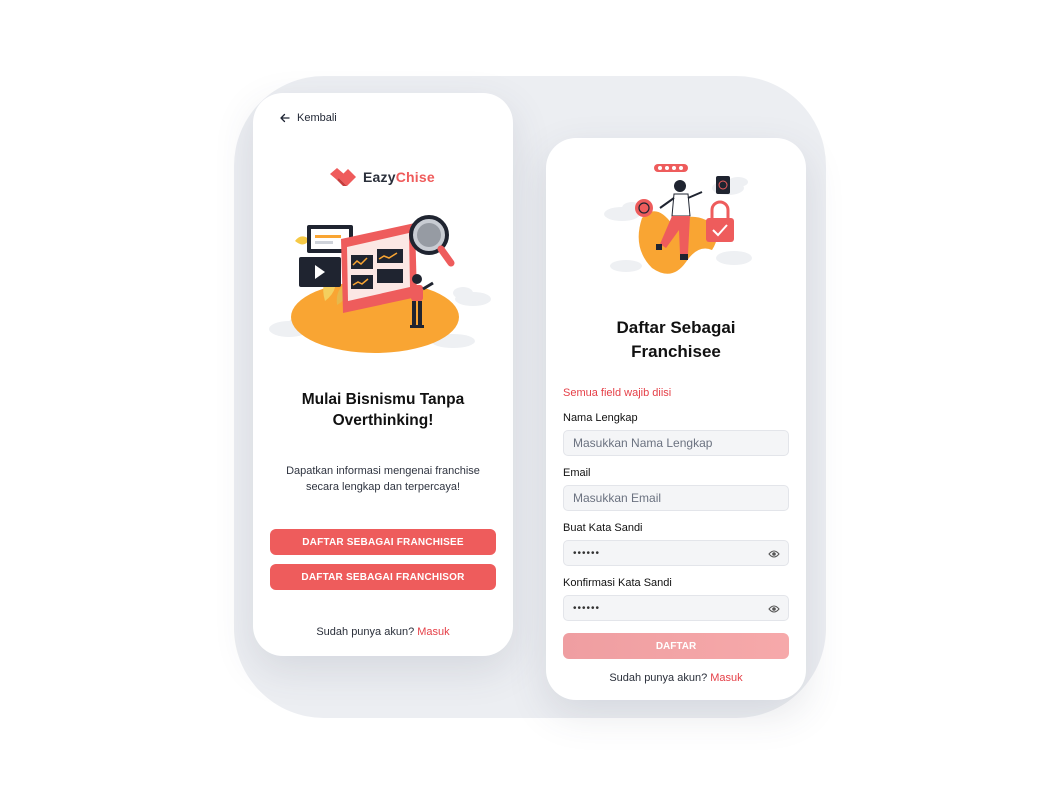 Image resolution: width=1060 pixels, height=794 pixels. I want to click on back-button: Kembali, so click(308, 118).